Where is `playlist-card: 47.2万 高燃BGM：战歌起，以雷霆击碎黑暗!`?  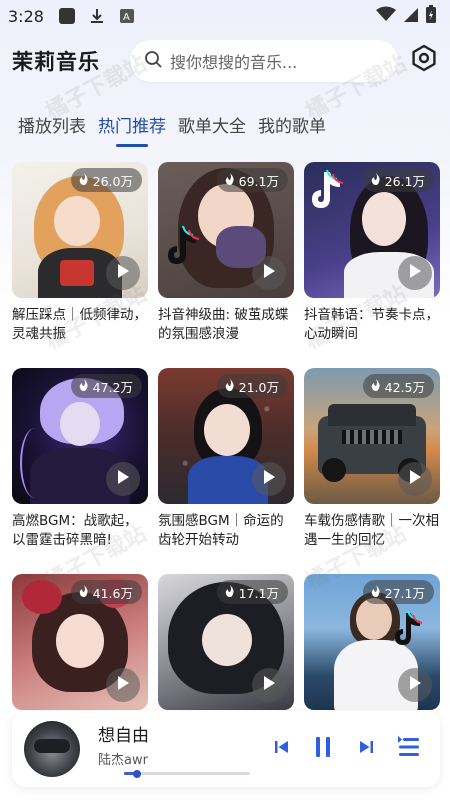 playlist-card: 47.2万 高燃BGM：战歌起，以雷霆击碎黑暗! is located at coordinates (80, 459).